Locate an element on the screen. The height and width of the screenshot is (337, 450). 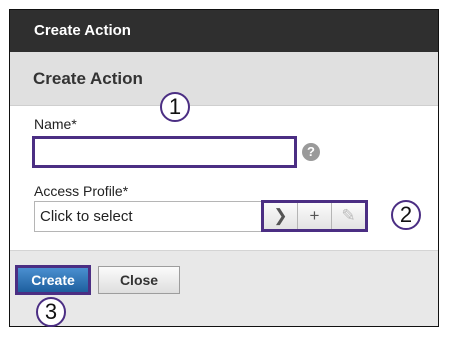
chevron-right-icon: ❯ is located at coordinates (280, 215).